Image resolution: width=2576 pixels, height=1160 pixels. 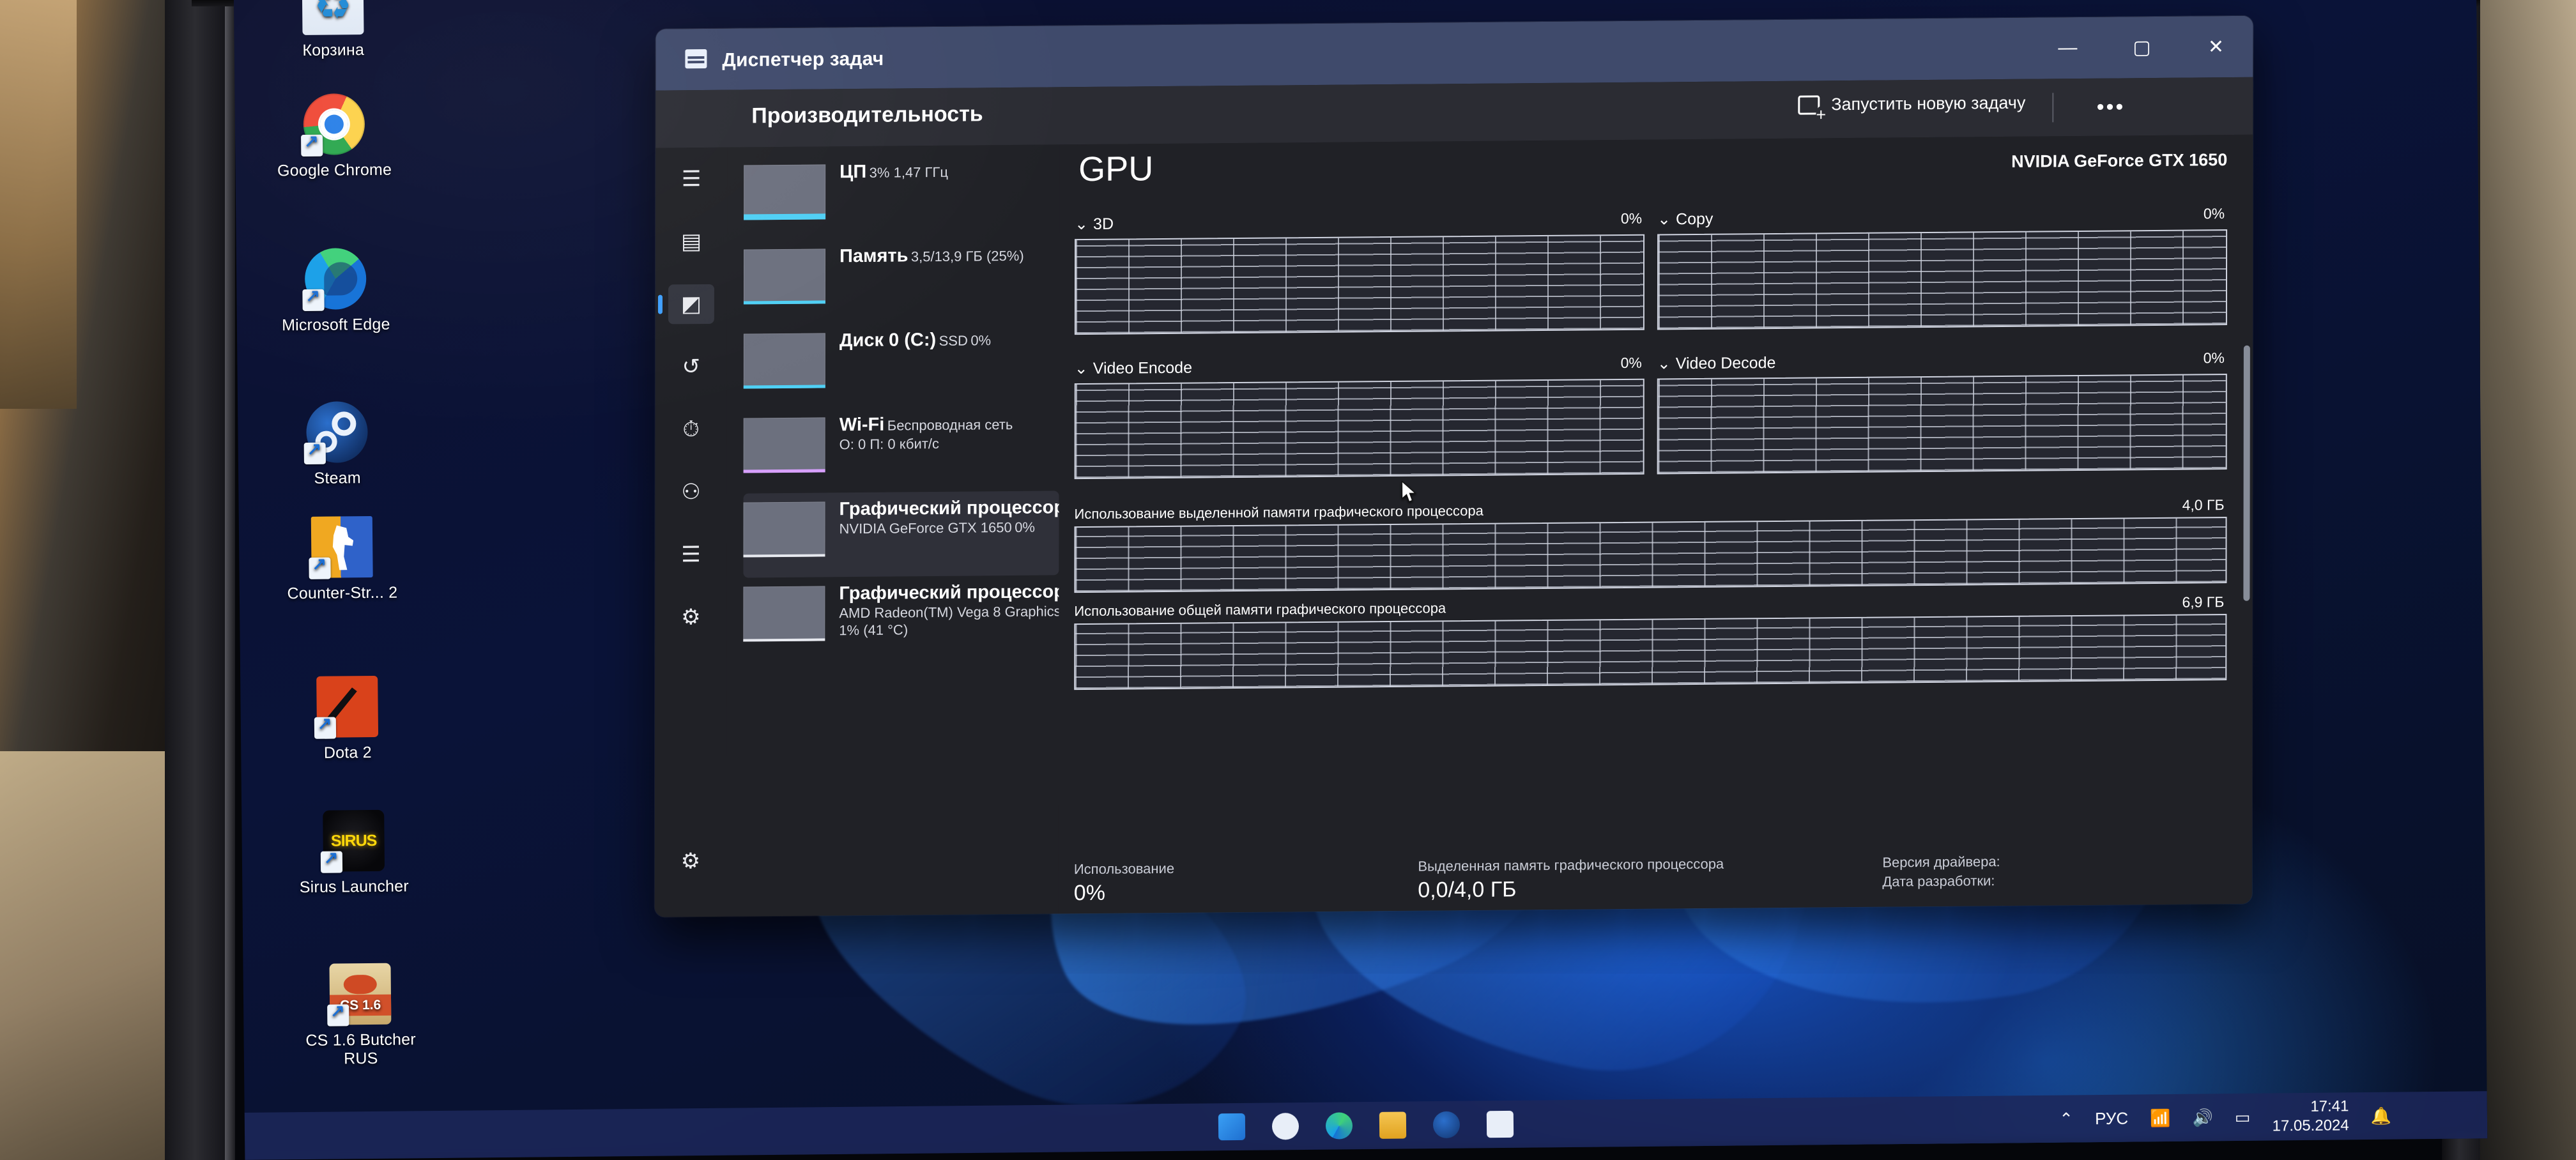 I want to click on maximize-button: ▢, so click(x=2141, y=48).